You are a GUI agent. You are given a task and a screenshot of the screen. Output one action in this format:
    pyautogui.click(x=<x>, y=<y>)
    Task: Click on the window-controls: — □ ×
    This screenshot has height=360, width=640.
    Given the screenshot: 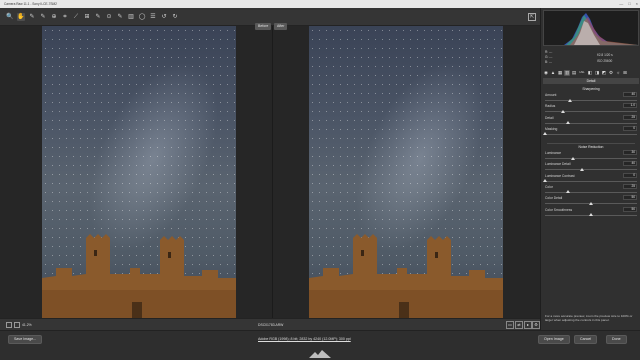 What is the action you would take?
    pyautogui.click(x=628, y=3)
    